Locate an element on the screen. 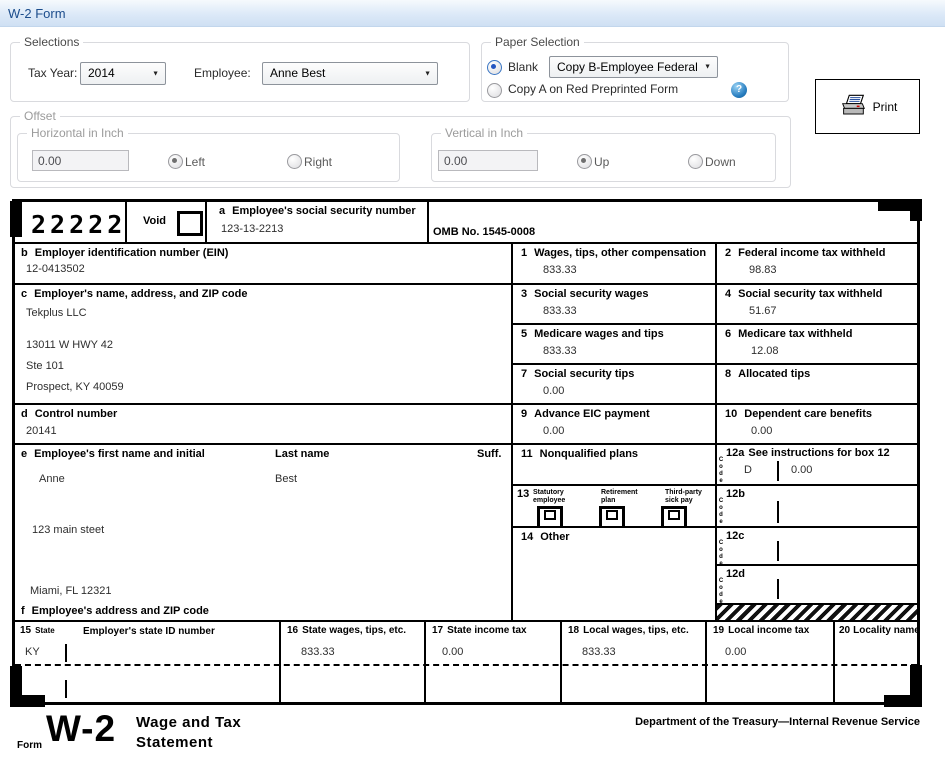  box-7: 7 Social security tips 0.00 is located at coordinates (615, 385).